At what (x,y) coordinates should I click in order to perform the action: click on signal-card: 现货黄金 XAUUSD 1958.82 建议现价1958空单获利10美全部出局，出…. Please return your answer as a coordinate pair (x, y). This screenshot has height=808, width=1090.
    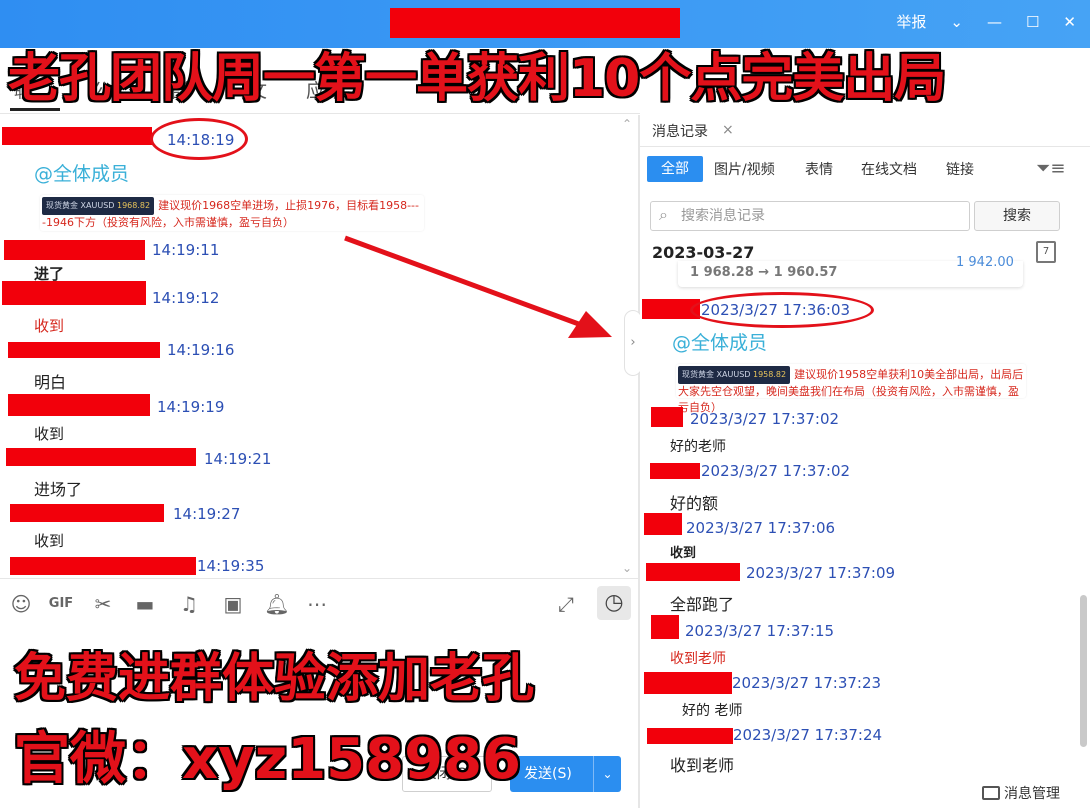
    Looking at the image, I should click on (851, 389).